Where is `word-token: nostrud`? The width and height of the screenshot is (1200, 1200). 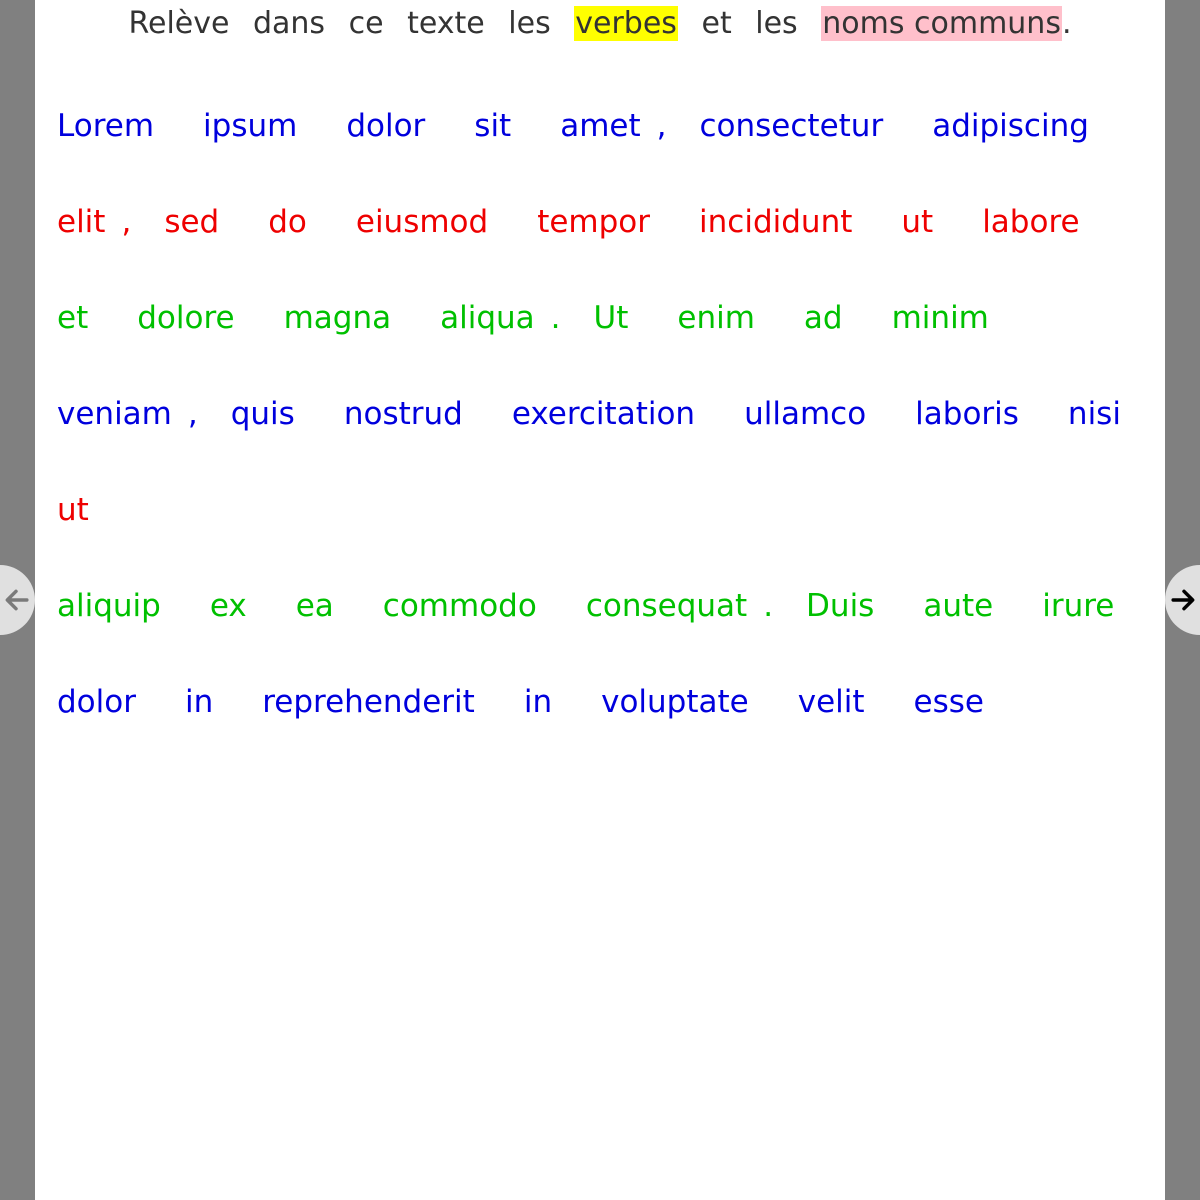 word-token: nostrud is located at coordinates (403, 414).